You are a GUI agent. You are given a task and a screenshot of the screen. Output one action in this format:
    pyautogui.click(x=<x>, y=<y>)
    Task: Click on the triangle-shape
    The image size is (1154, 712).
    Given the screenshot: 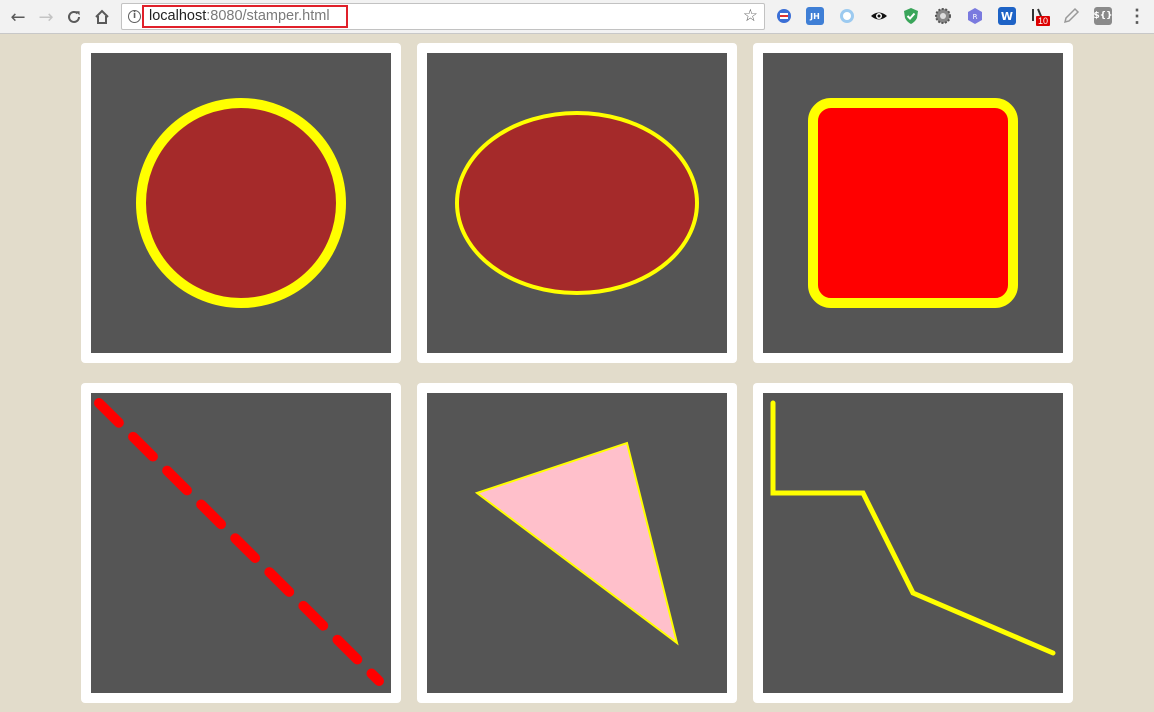 What is the action you would take?
    pyautogui.click(x=576, y=543)
    